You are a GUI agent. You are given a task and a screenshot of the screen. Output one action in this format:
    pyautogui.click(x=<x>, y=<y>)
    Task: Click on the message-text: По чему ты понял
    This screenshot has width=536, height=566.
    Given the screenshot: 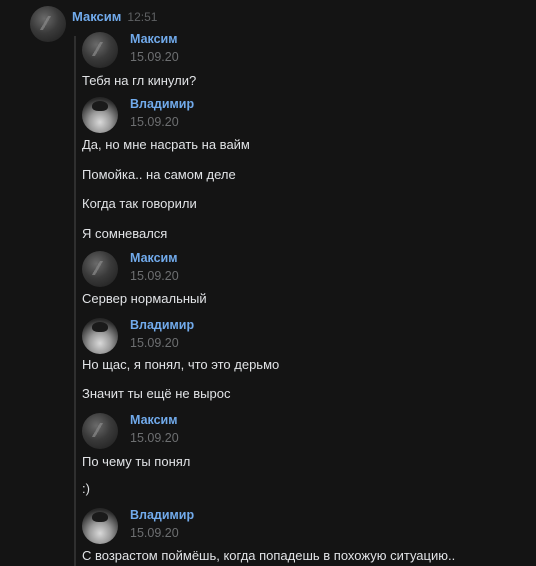 What is the action you would take?
    pyautogui.click(x=136, y=462)
    